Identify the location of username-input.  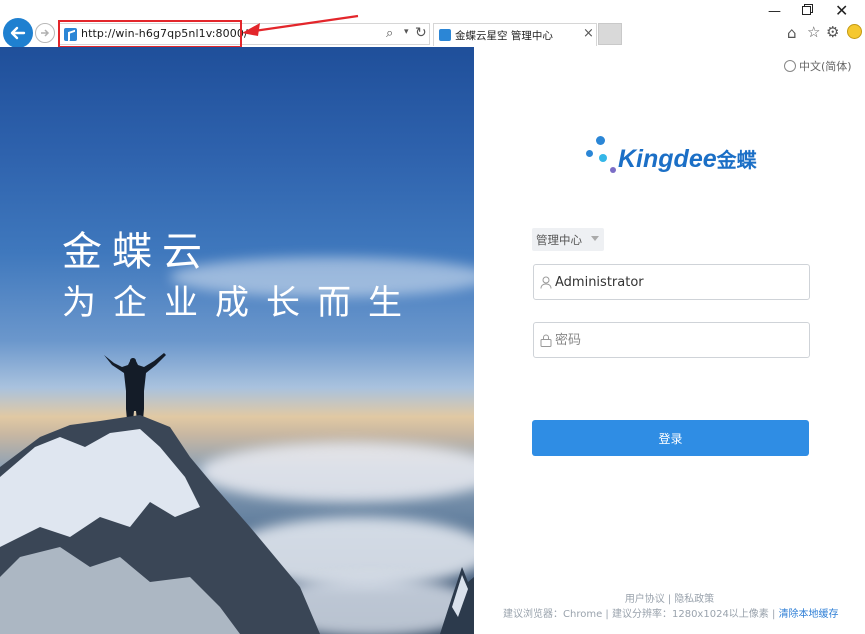
(680, 282).